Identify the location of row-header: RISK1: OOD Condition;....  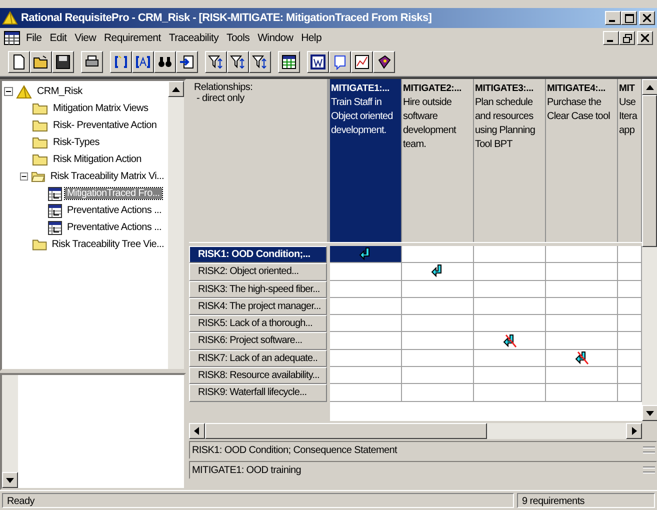
(258, 255).